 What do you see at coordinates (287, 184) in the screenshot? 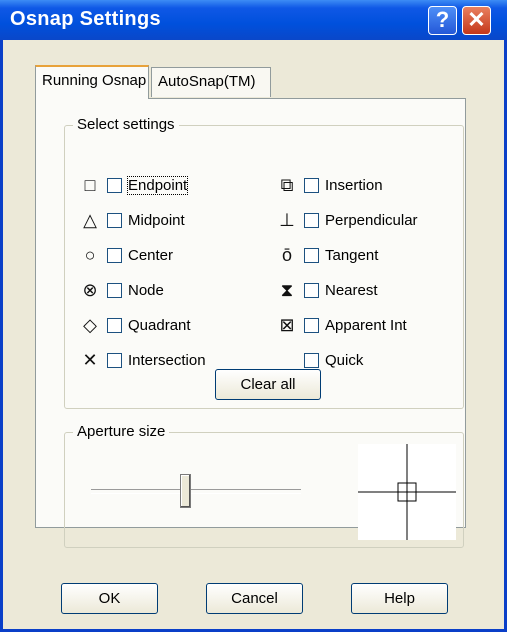
I see `insertion-icon: ⧉` at bounding box center [287, 184].